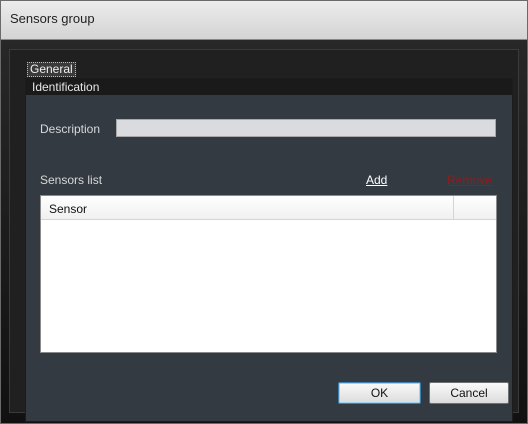 This screenshot has width=528, height=424. What do you see at coordinates (469, 180) in the screenshot?
I see `remove-sensor-link: Remove` at bounding box center [469, 180].